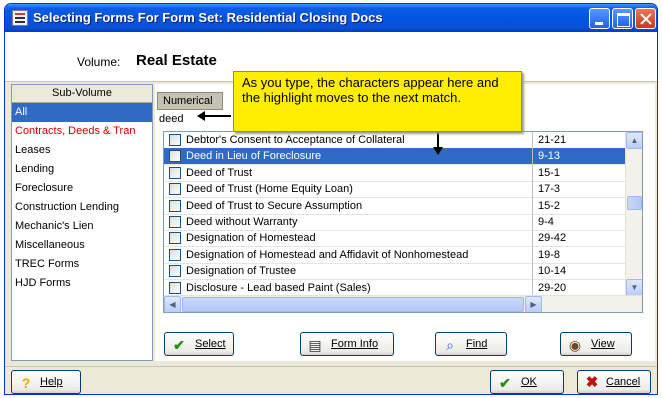  What do you see at coordinates (269, 189) in the screenshot?
I see `form-name: Deed of Trust (Home Equity Loan)` at bounding box center [269, 189].